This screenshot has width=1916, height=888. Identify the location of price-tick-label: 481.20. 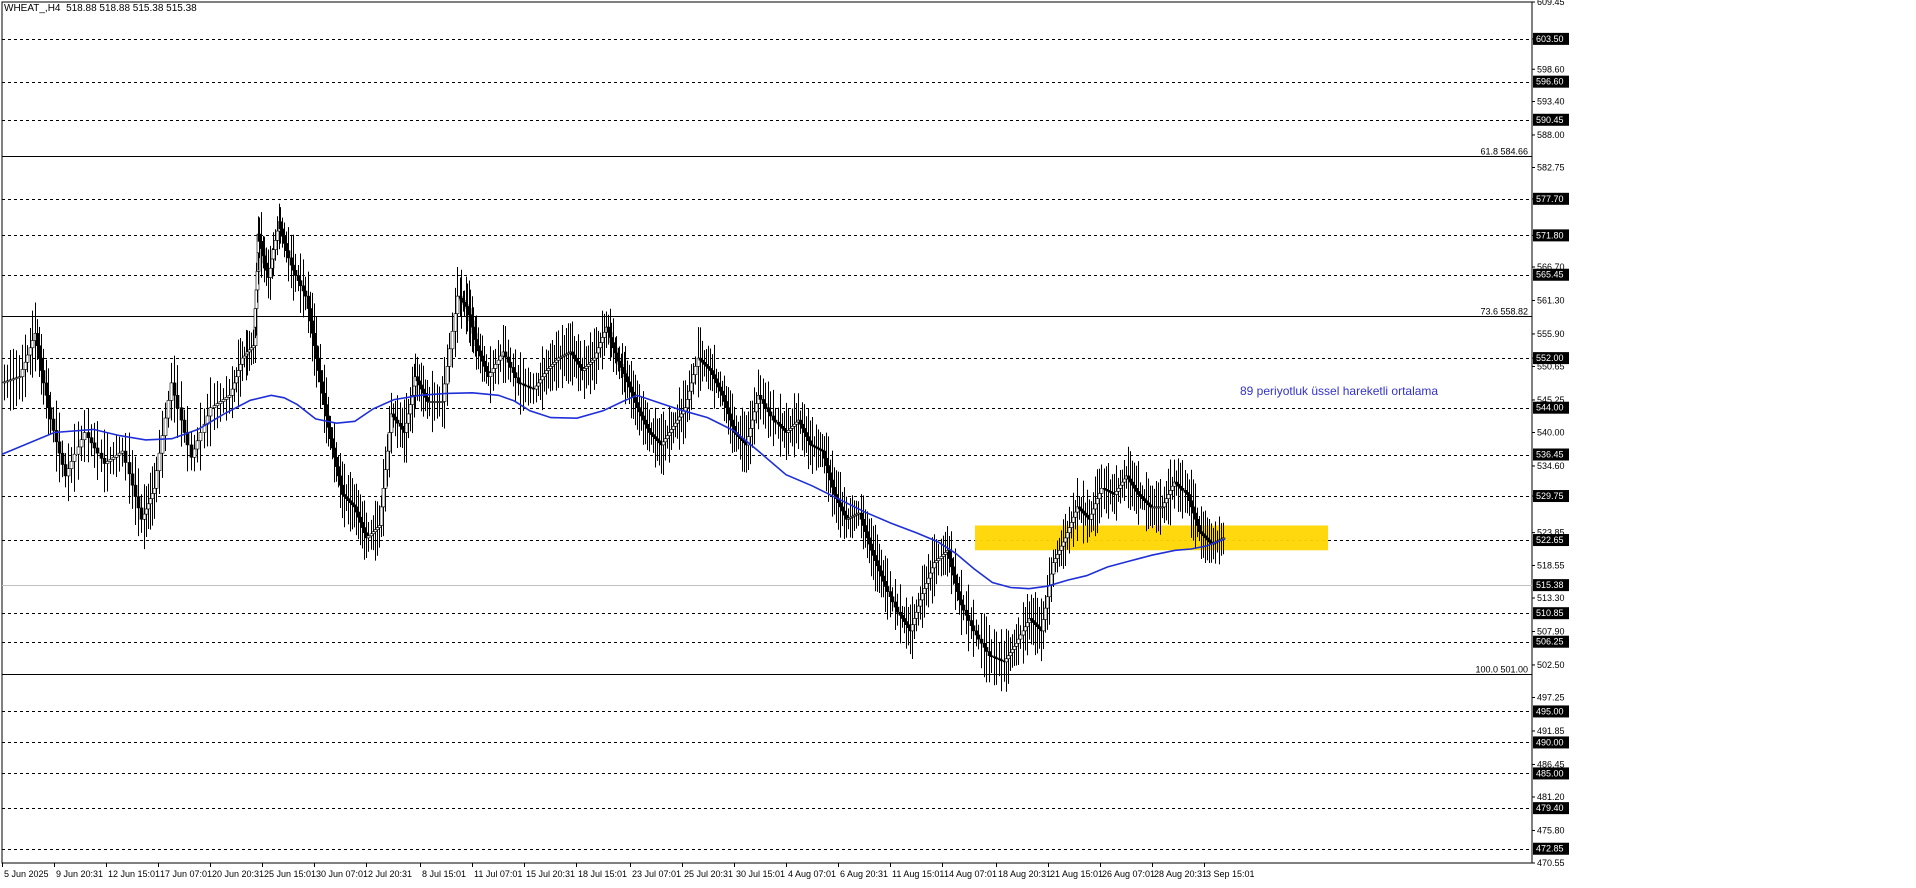
(1551, 797).